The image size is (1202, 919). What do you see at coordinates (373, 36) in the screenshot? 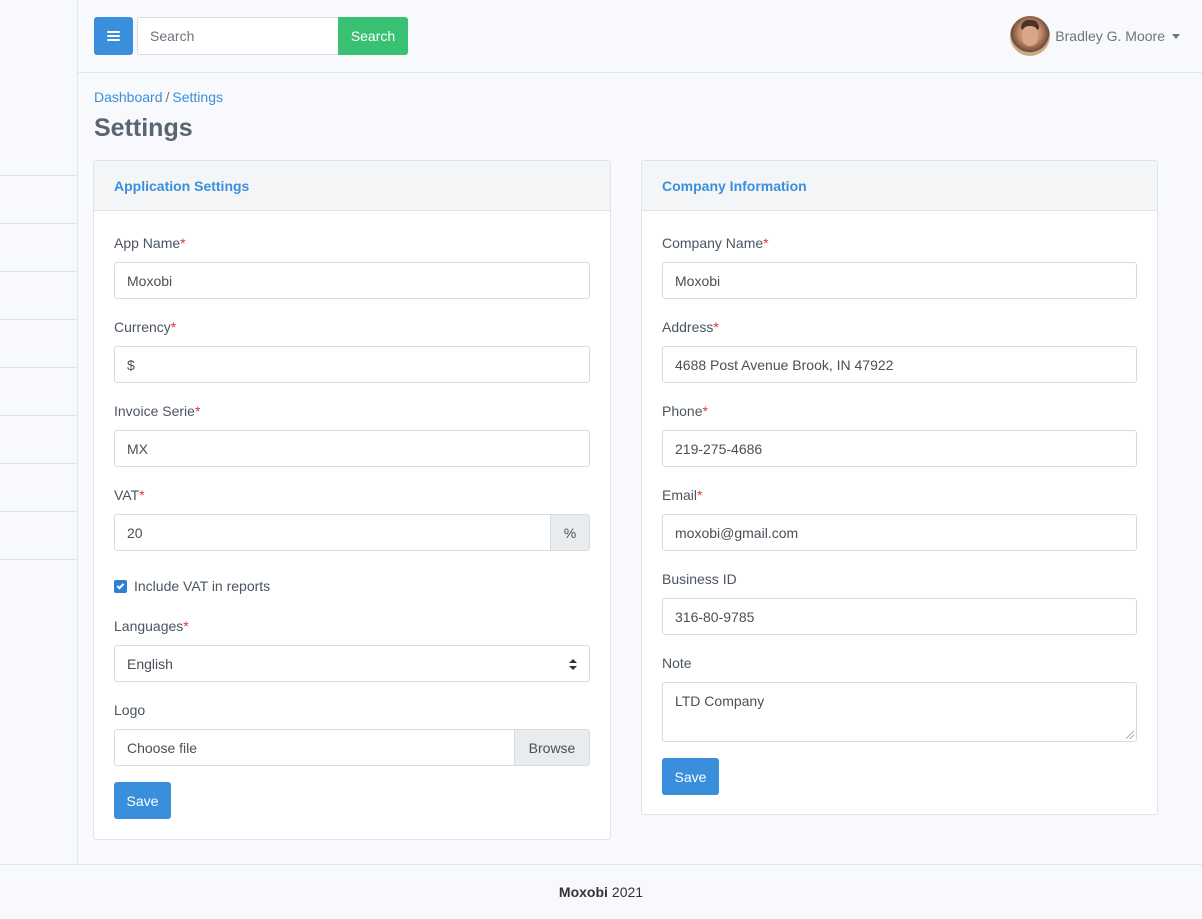
I see `search-button: Search` at bounding box center [373, 36].